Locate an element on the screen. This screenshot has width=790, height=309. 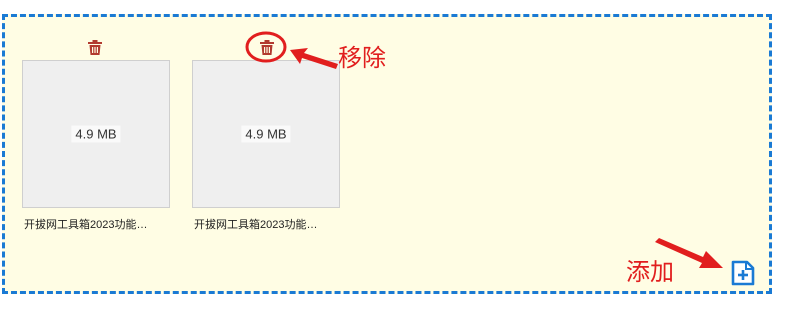
add-annotation-label: 添加 is located at coordinates (650, 272).